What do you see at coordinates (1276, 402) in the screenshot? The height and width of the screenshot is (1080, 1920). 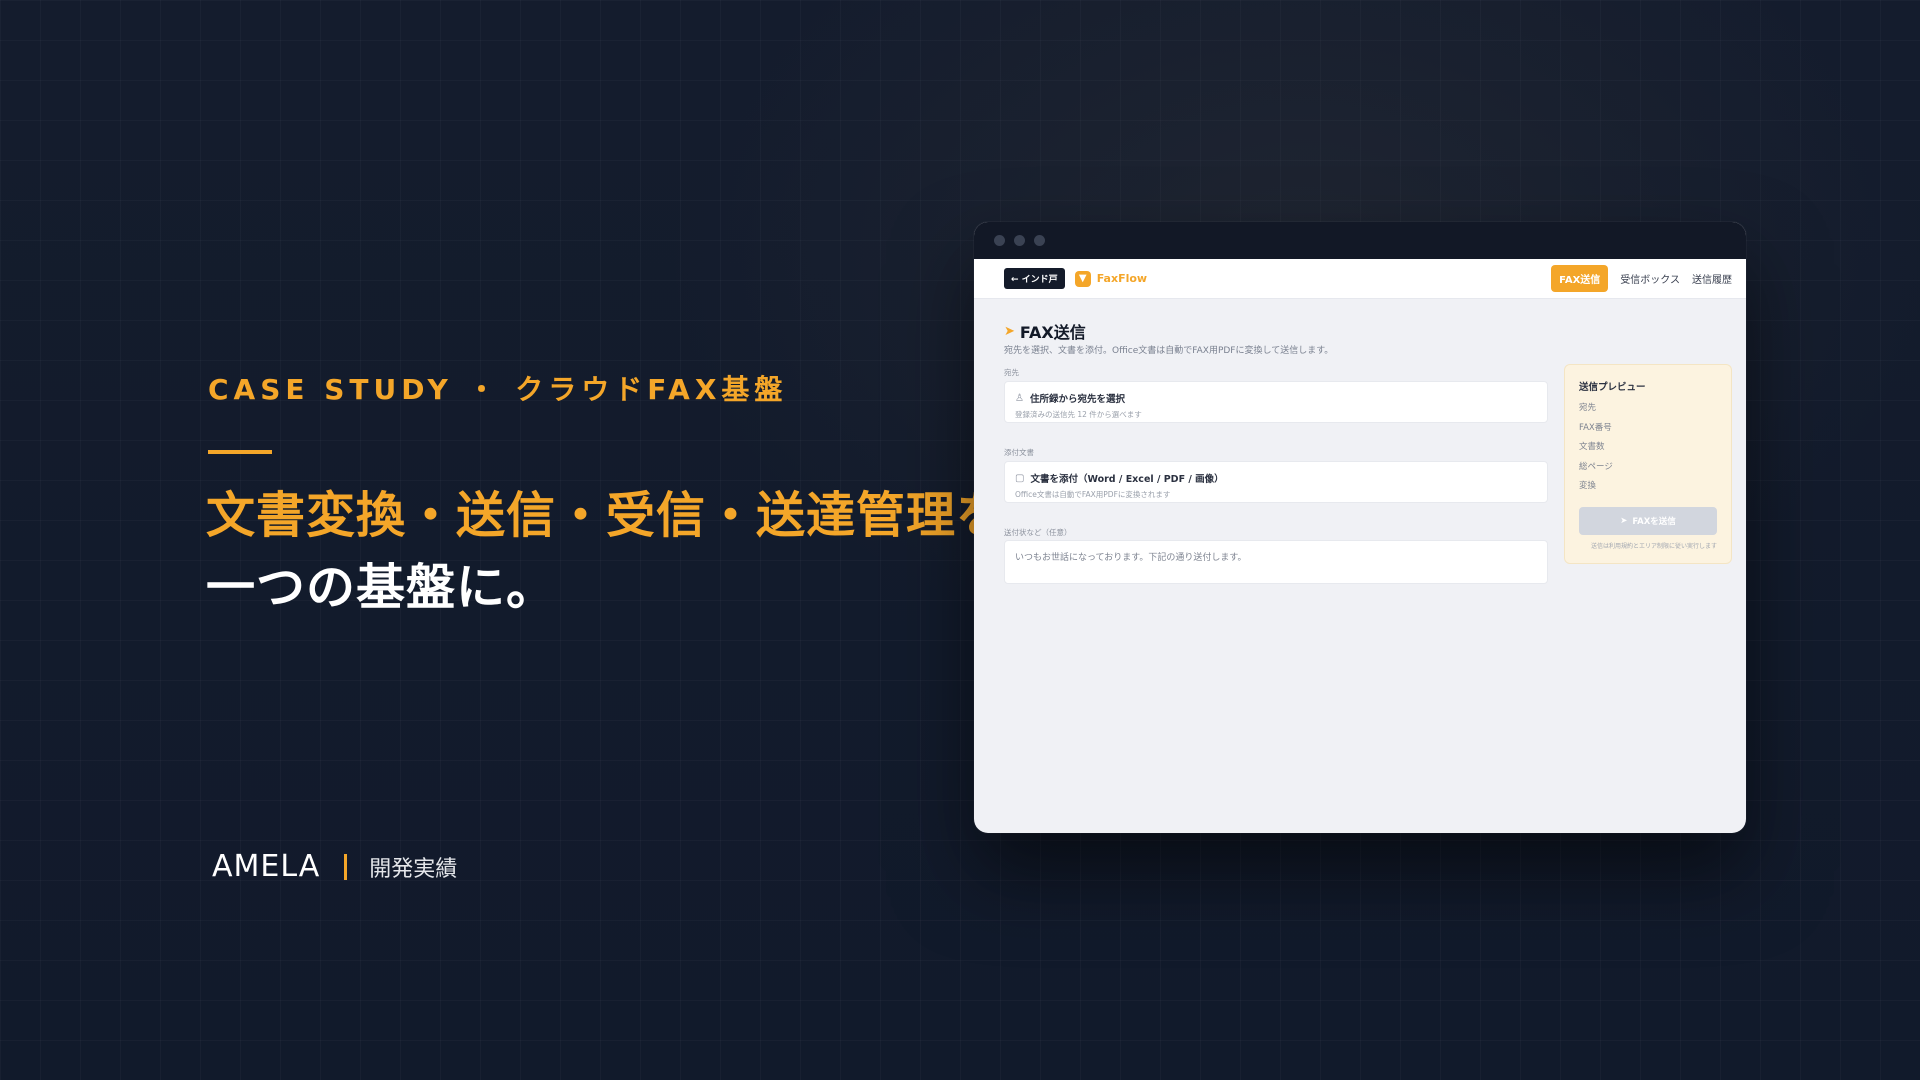 I see `recipient-picker: ♙ 住所録から宛先を選択 登録済みの送信先 12 件から選べます` at bounding box center [1276, 402].